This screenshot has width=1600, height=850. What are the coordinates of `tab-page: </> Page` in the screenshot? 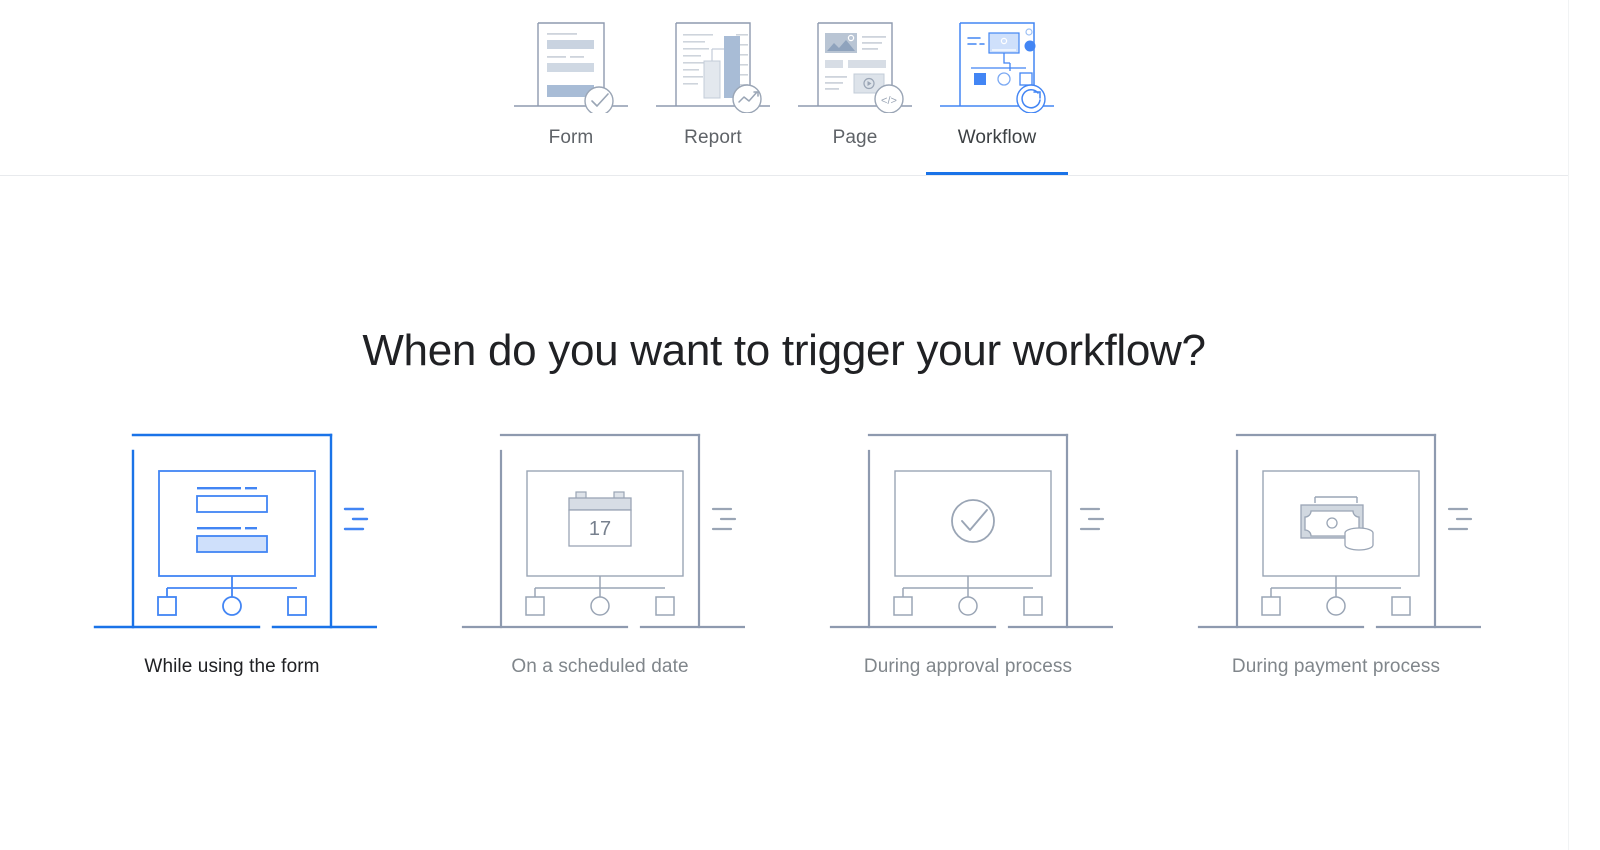 It's located at (855, 87).